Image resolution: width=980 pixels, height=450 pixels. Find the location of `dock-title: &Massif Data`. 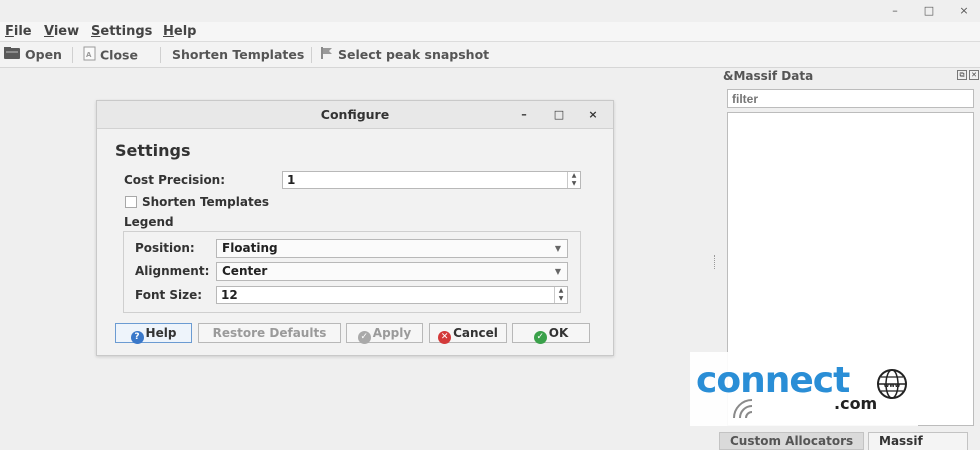

dock-title: &Massif Data is located at coordinates (768, 76).